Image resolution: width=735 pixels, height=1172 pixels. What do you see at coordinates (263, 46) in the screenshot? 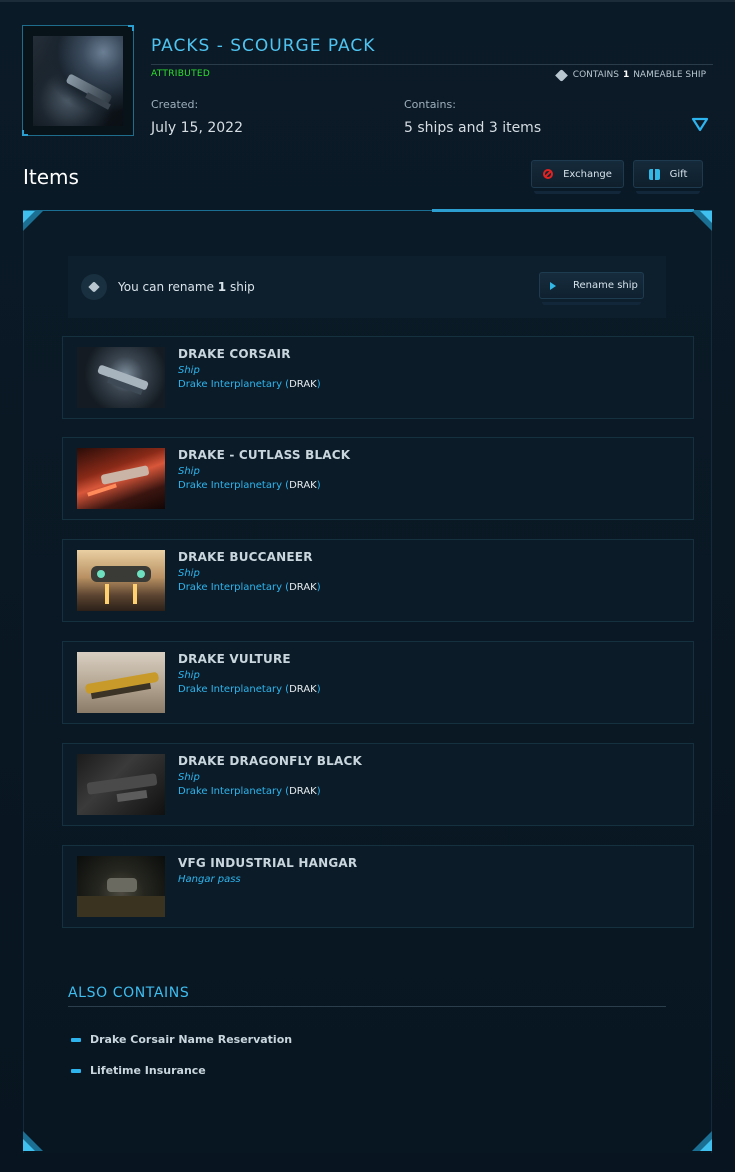
I see `pack-title: PACKS - SCOURGE PACK` at bounding box center [263, 46].